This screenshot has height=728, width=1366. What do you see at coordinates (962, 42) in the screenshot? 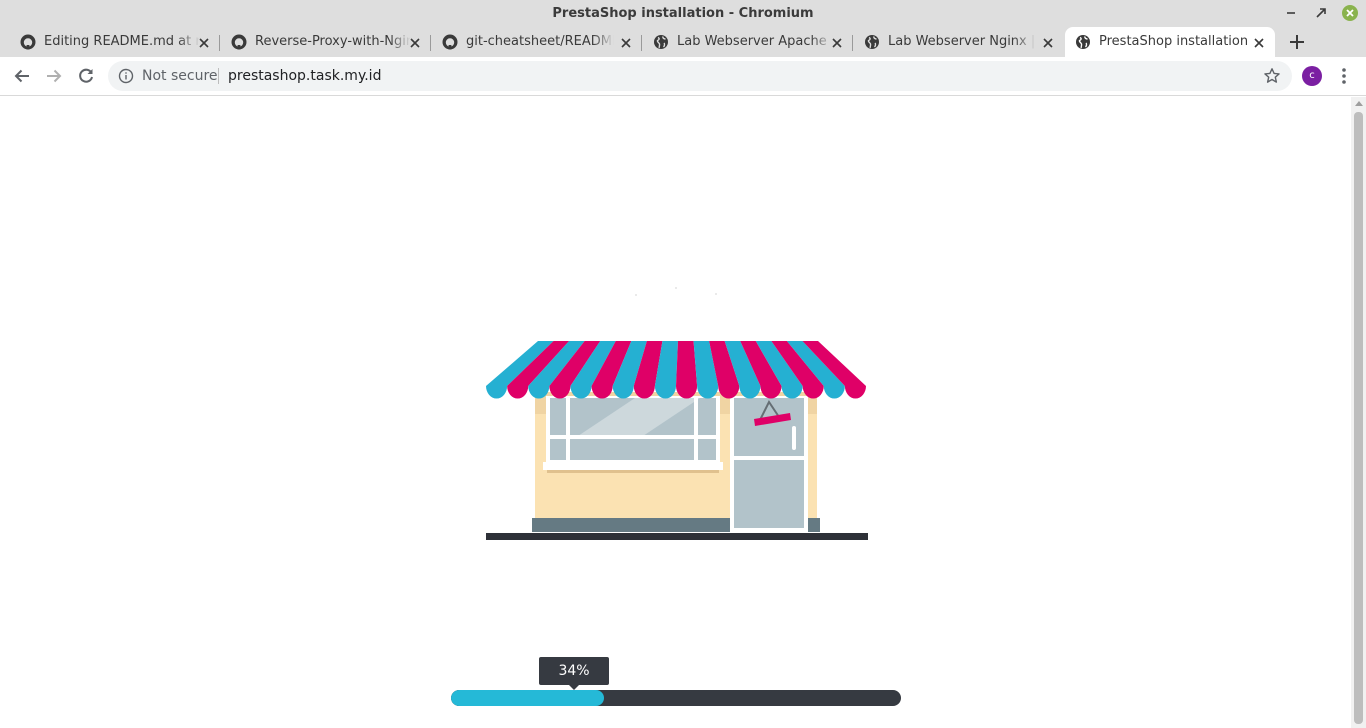
I see `tab-label: Lab Webserver Nginx | No` at bounding box center [962, 42].